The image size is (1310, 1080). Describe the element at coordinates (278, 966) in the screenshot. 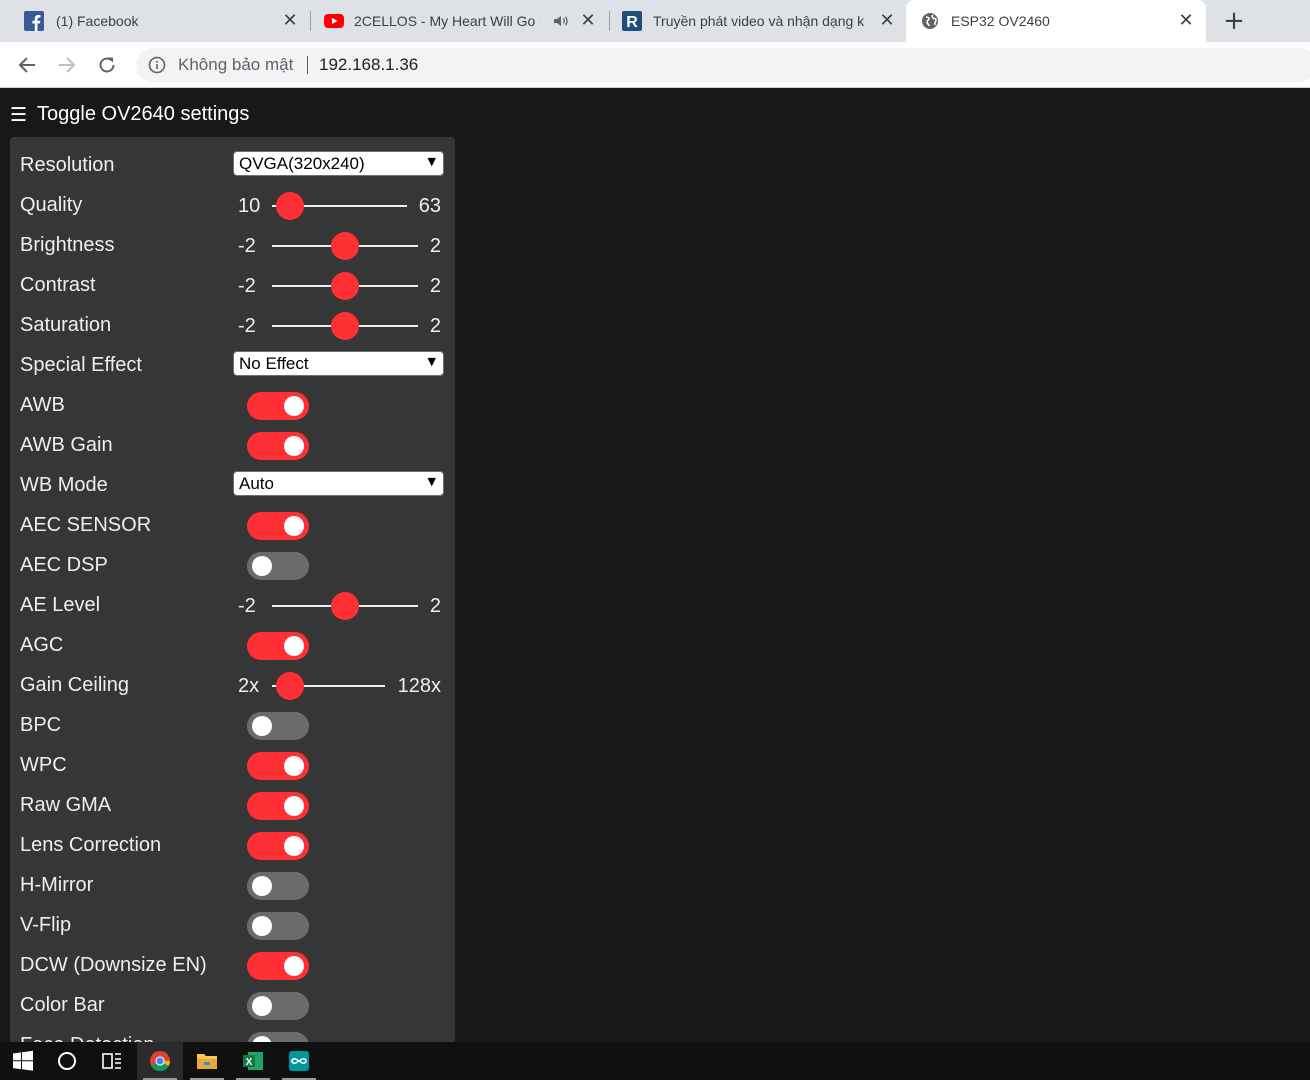

I see `dcw-downsize-en-toggle` at that location.